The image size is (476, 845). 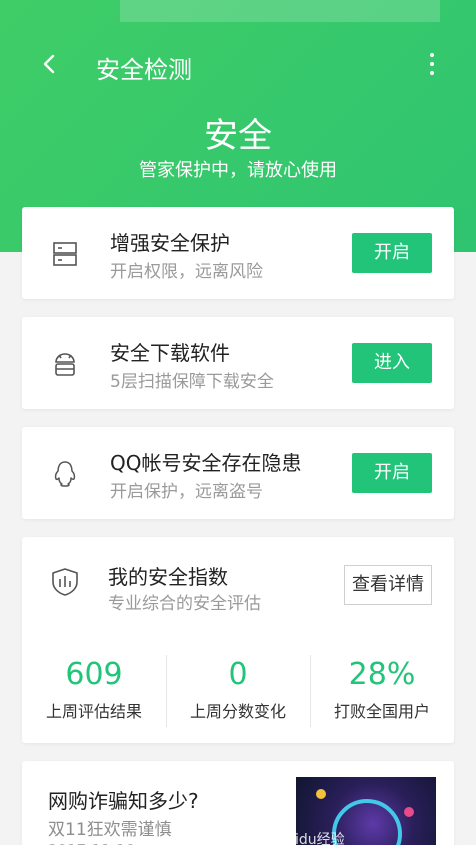 I want to click on qq-security-card: QQ帐号安全存在隐患 开启保护，远离盗号 开启, so click(x=238, y=473).